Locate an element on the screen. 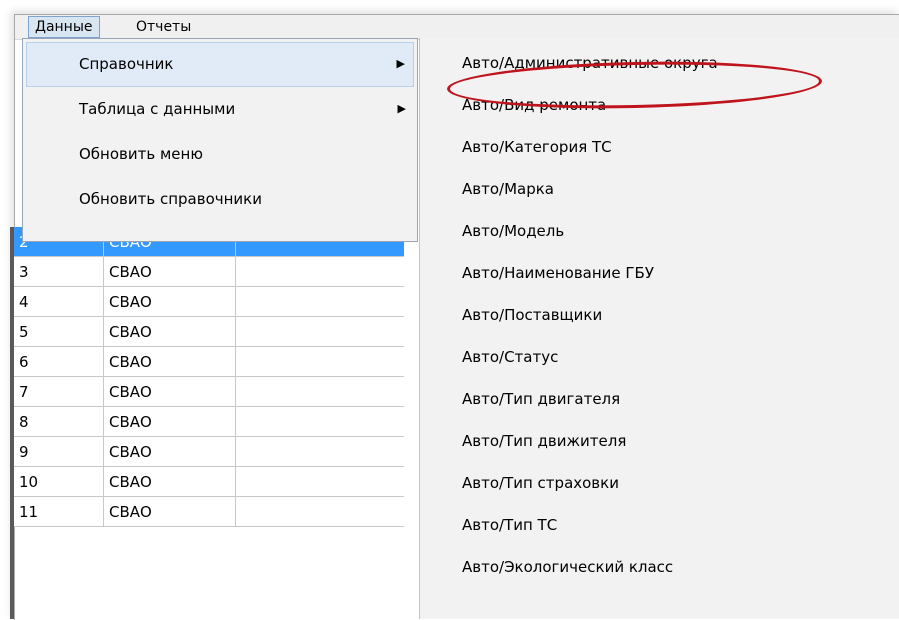  table-row: 5 СВАО is located at coordinates (209, 332).